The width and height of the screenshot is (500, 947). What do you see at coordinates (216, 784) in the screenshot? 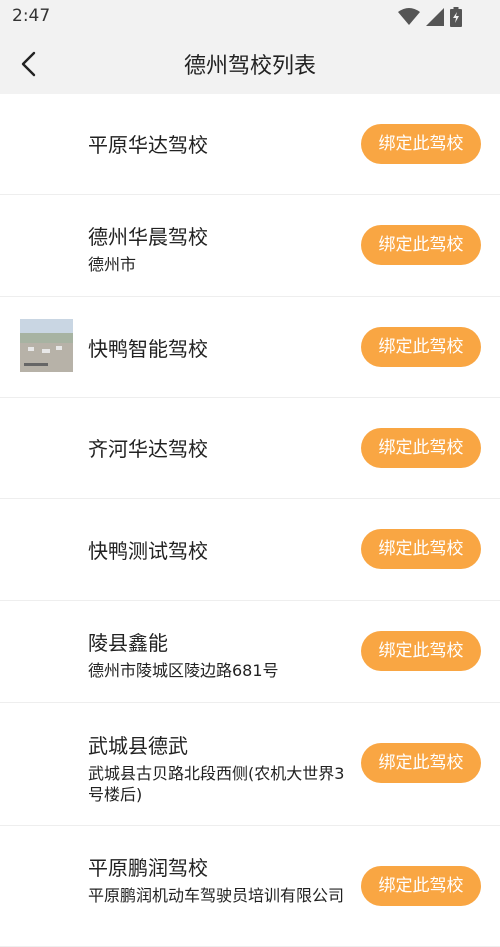
I see `school-address: 武城县古贝路北段西侧(农机大世界3号楼后)` at bounding box center [216, 784].